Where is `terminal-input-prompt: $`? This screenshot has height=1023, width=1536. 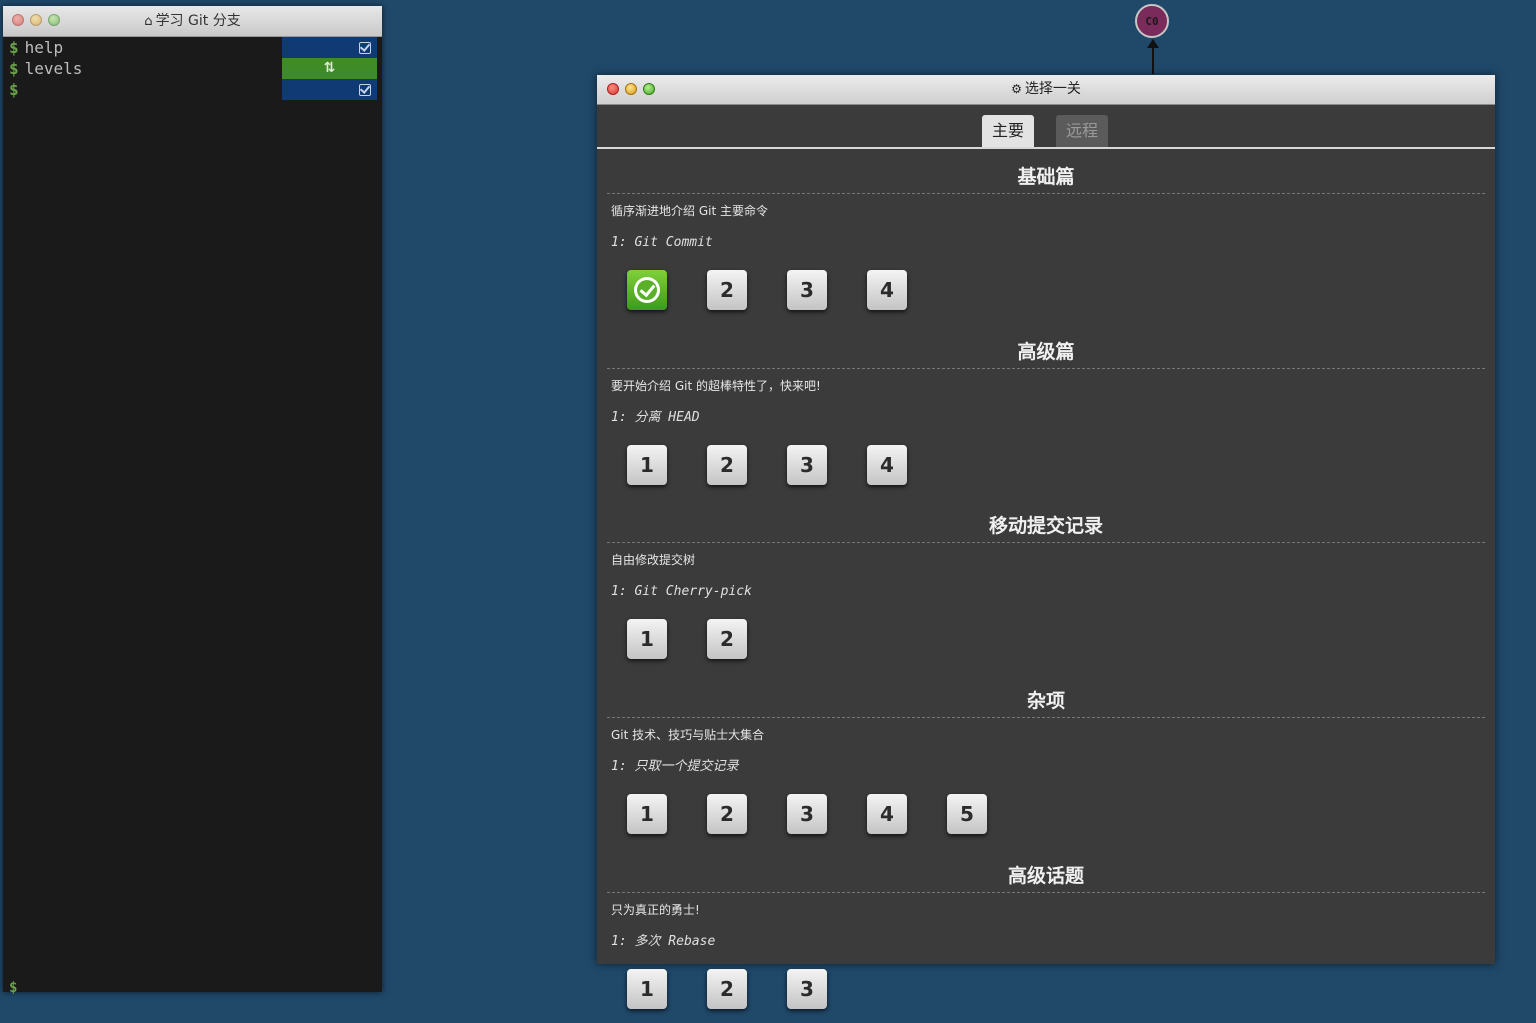
terminal-input-prompt: $ is located at coordinates (13, 988).